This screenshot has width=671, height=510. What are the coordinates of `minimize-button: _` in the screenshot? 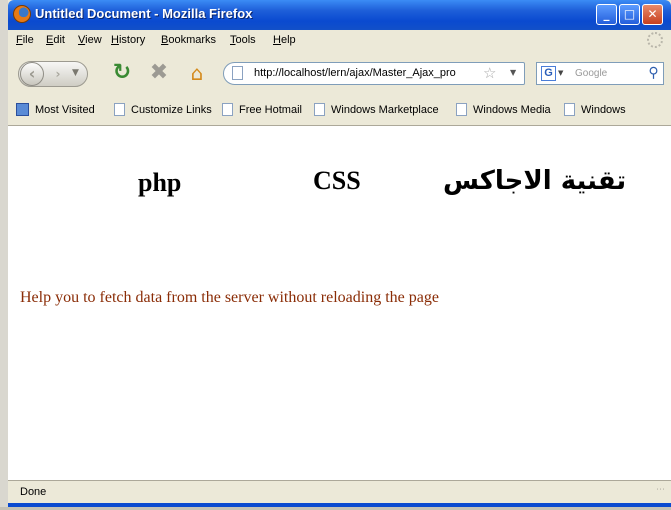 It's located at (606, 14).